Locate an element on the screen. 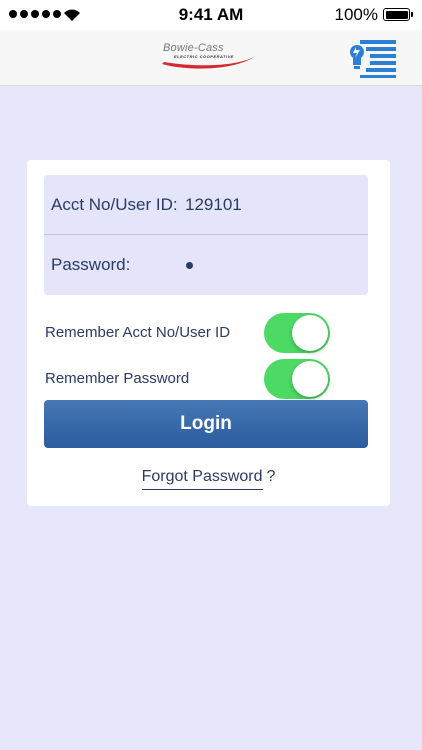 Image resolution: width=422 pixels, height=750 pixels. remember-password-label: Remember Password is located at coordinates (117, 378).